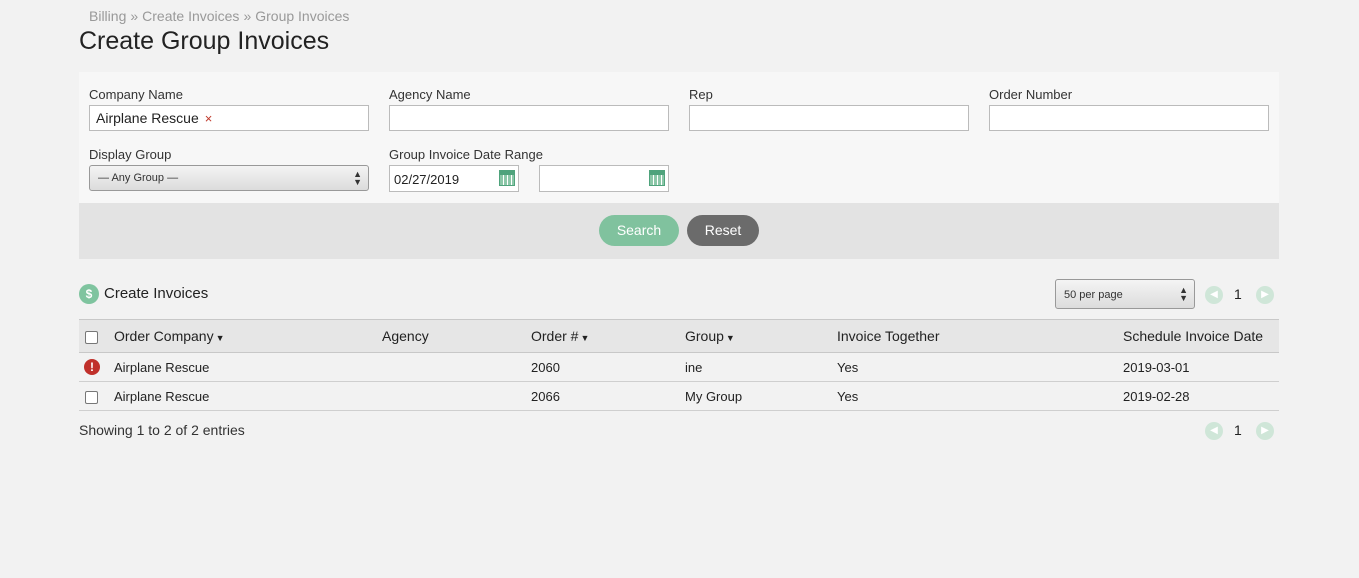  What do you see at coordinates (209, 118) in the screenshot?
I see `remove-token-icon: ×` at bounding box center [209, 118].